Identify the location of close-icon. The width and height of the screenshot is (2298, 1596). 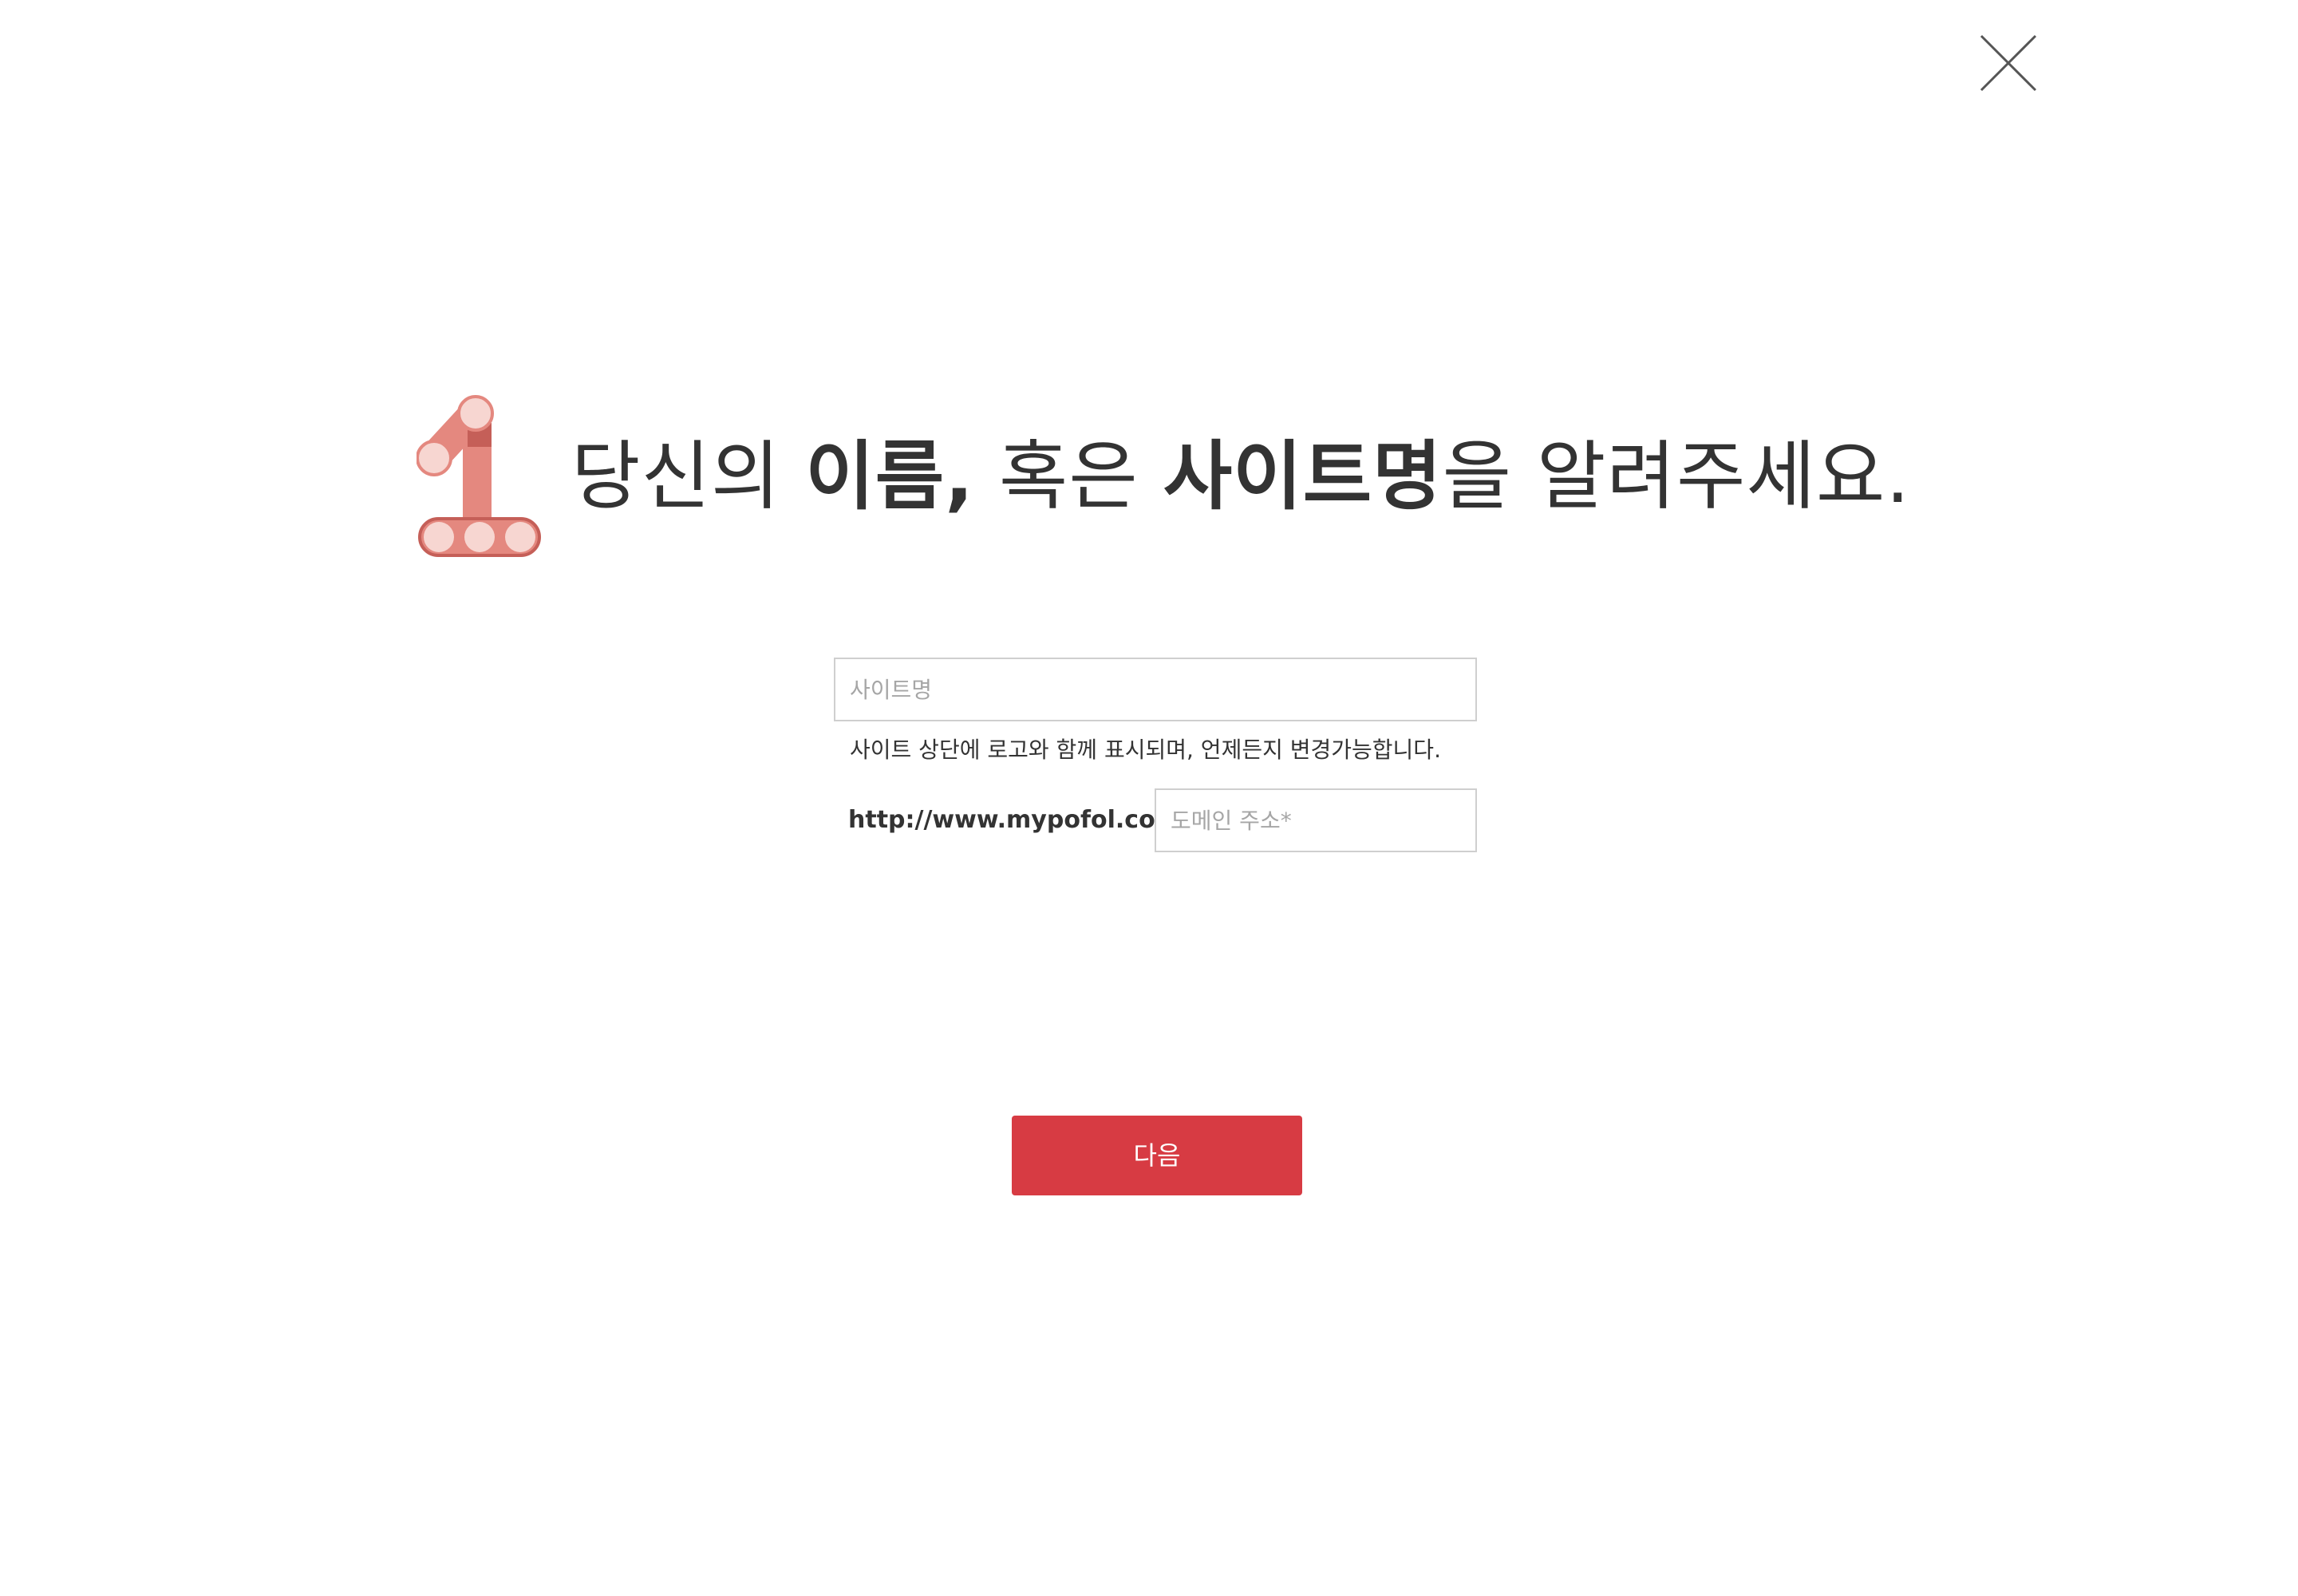
(2008, 63).